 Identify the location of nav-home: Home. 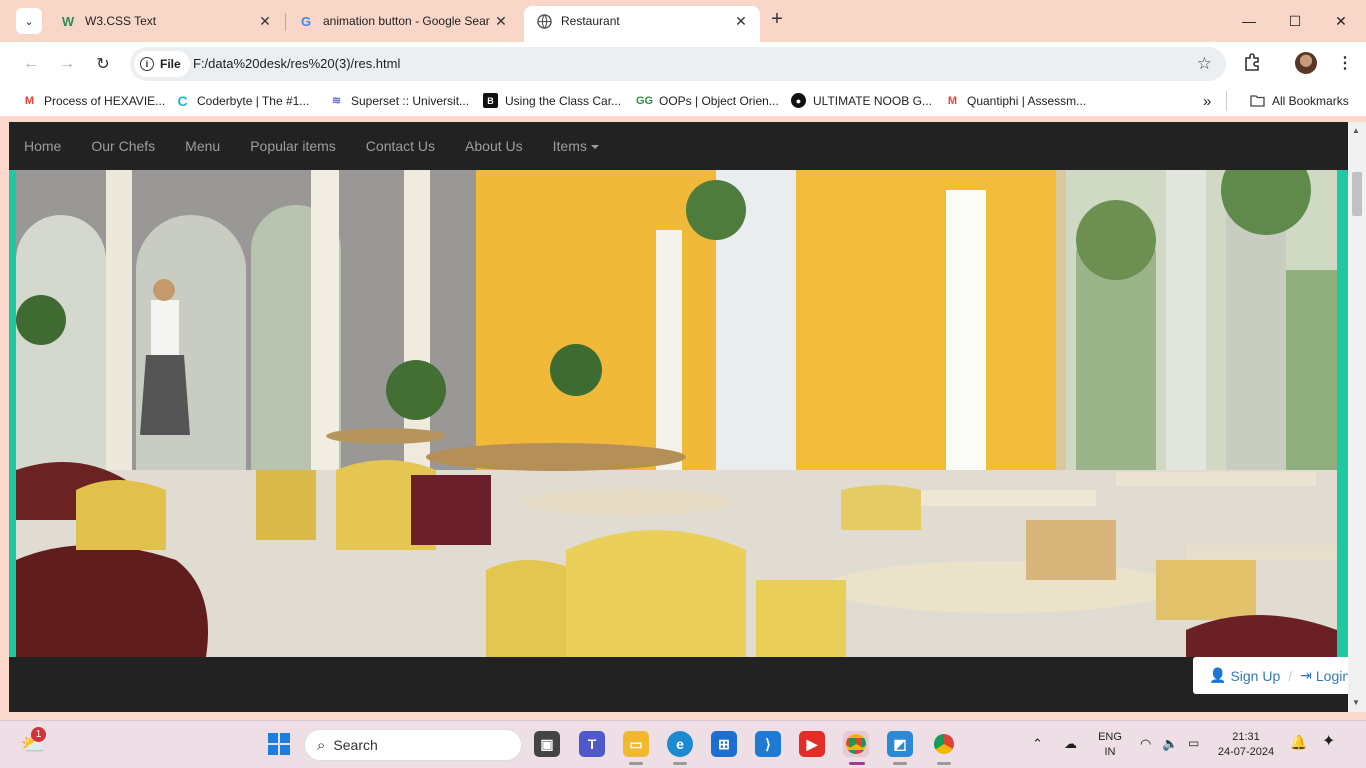
(42, 146).